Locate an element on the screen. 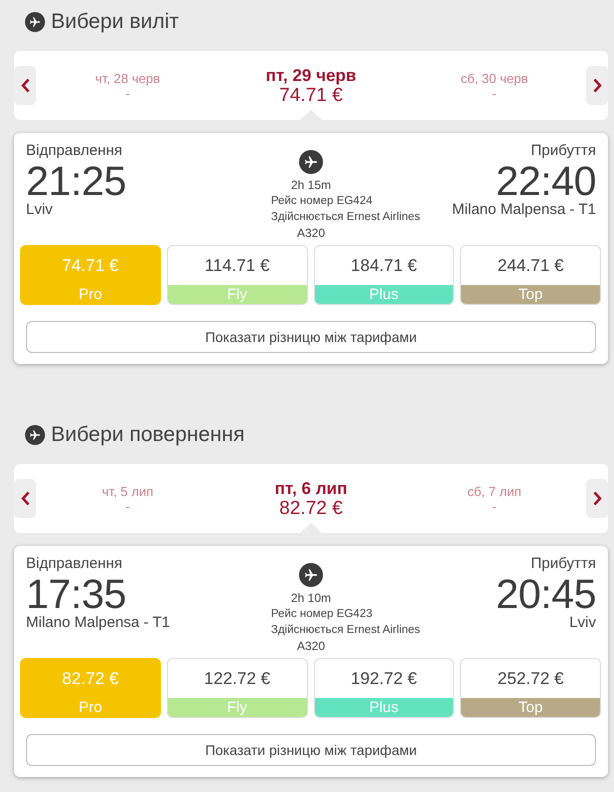 This screenshot has width=614, height=792. fare-price: 244.71 € is located at coordinates (530, 265).